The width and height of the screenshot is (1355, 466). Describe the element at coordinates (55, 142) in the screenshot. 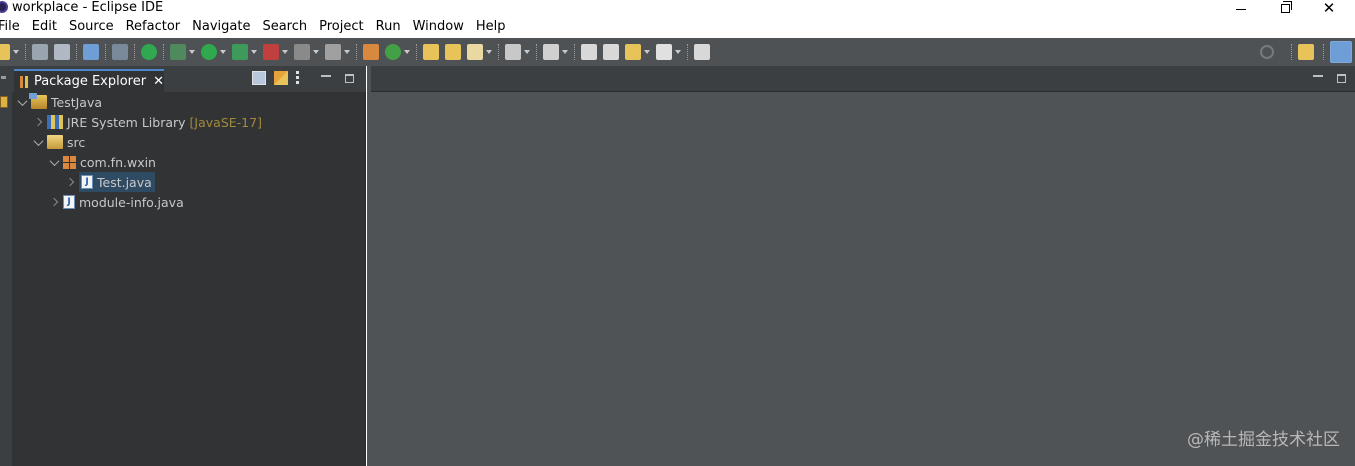

I see `source-folder-icon` at that location.